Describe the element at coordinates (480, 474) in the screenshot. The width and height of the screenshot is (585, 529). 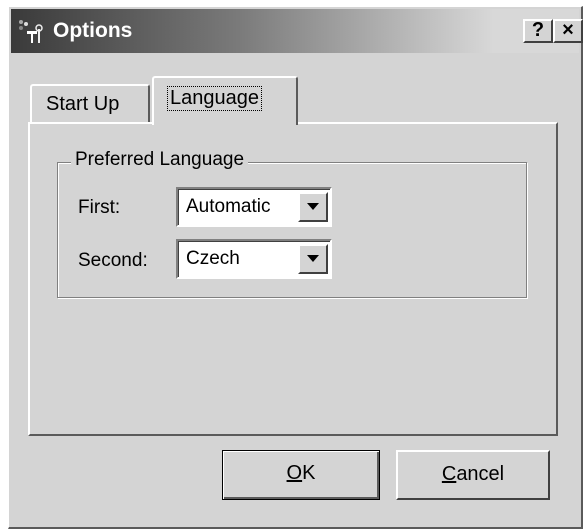
I see `cancel-label-rest: ancel` at that location.